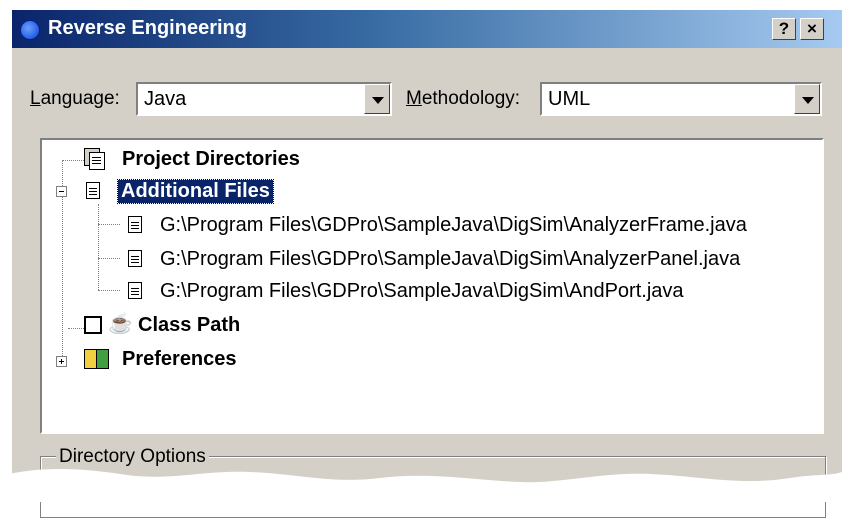 The height and width of the screenshot is (518, 842). Describe the element at coordinates (681, 99) in the screenshot. I see `methodology-select: UML` at that location.